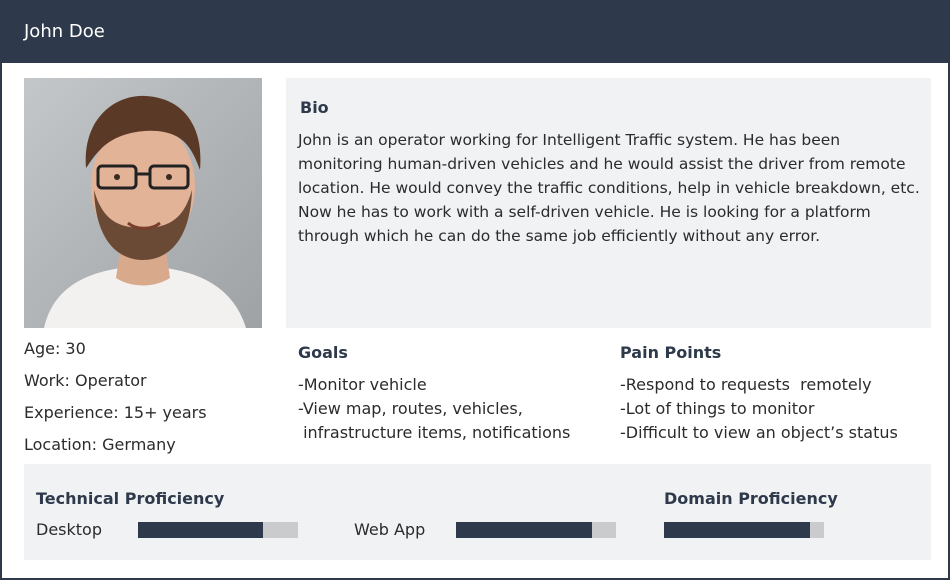 The image size is (950, 580). I want to click on fact-location: Location: Germany, so click(100, 444).